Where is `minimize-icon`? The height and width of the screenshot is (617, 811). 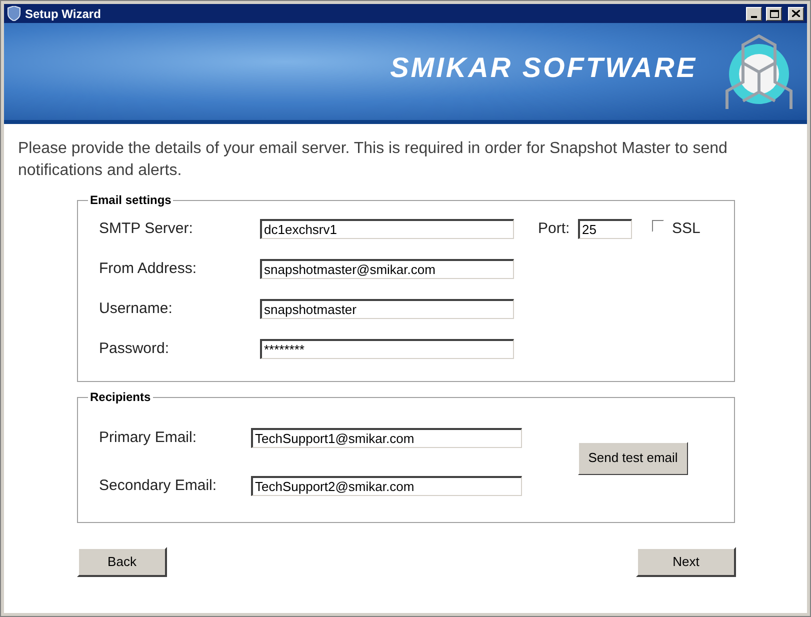 minimize-icon is located at coordinates (754, 17).